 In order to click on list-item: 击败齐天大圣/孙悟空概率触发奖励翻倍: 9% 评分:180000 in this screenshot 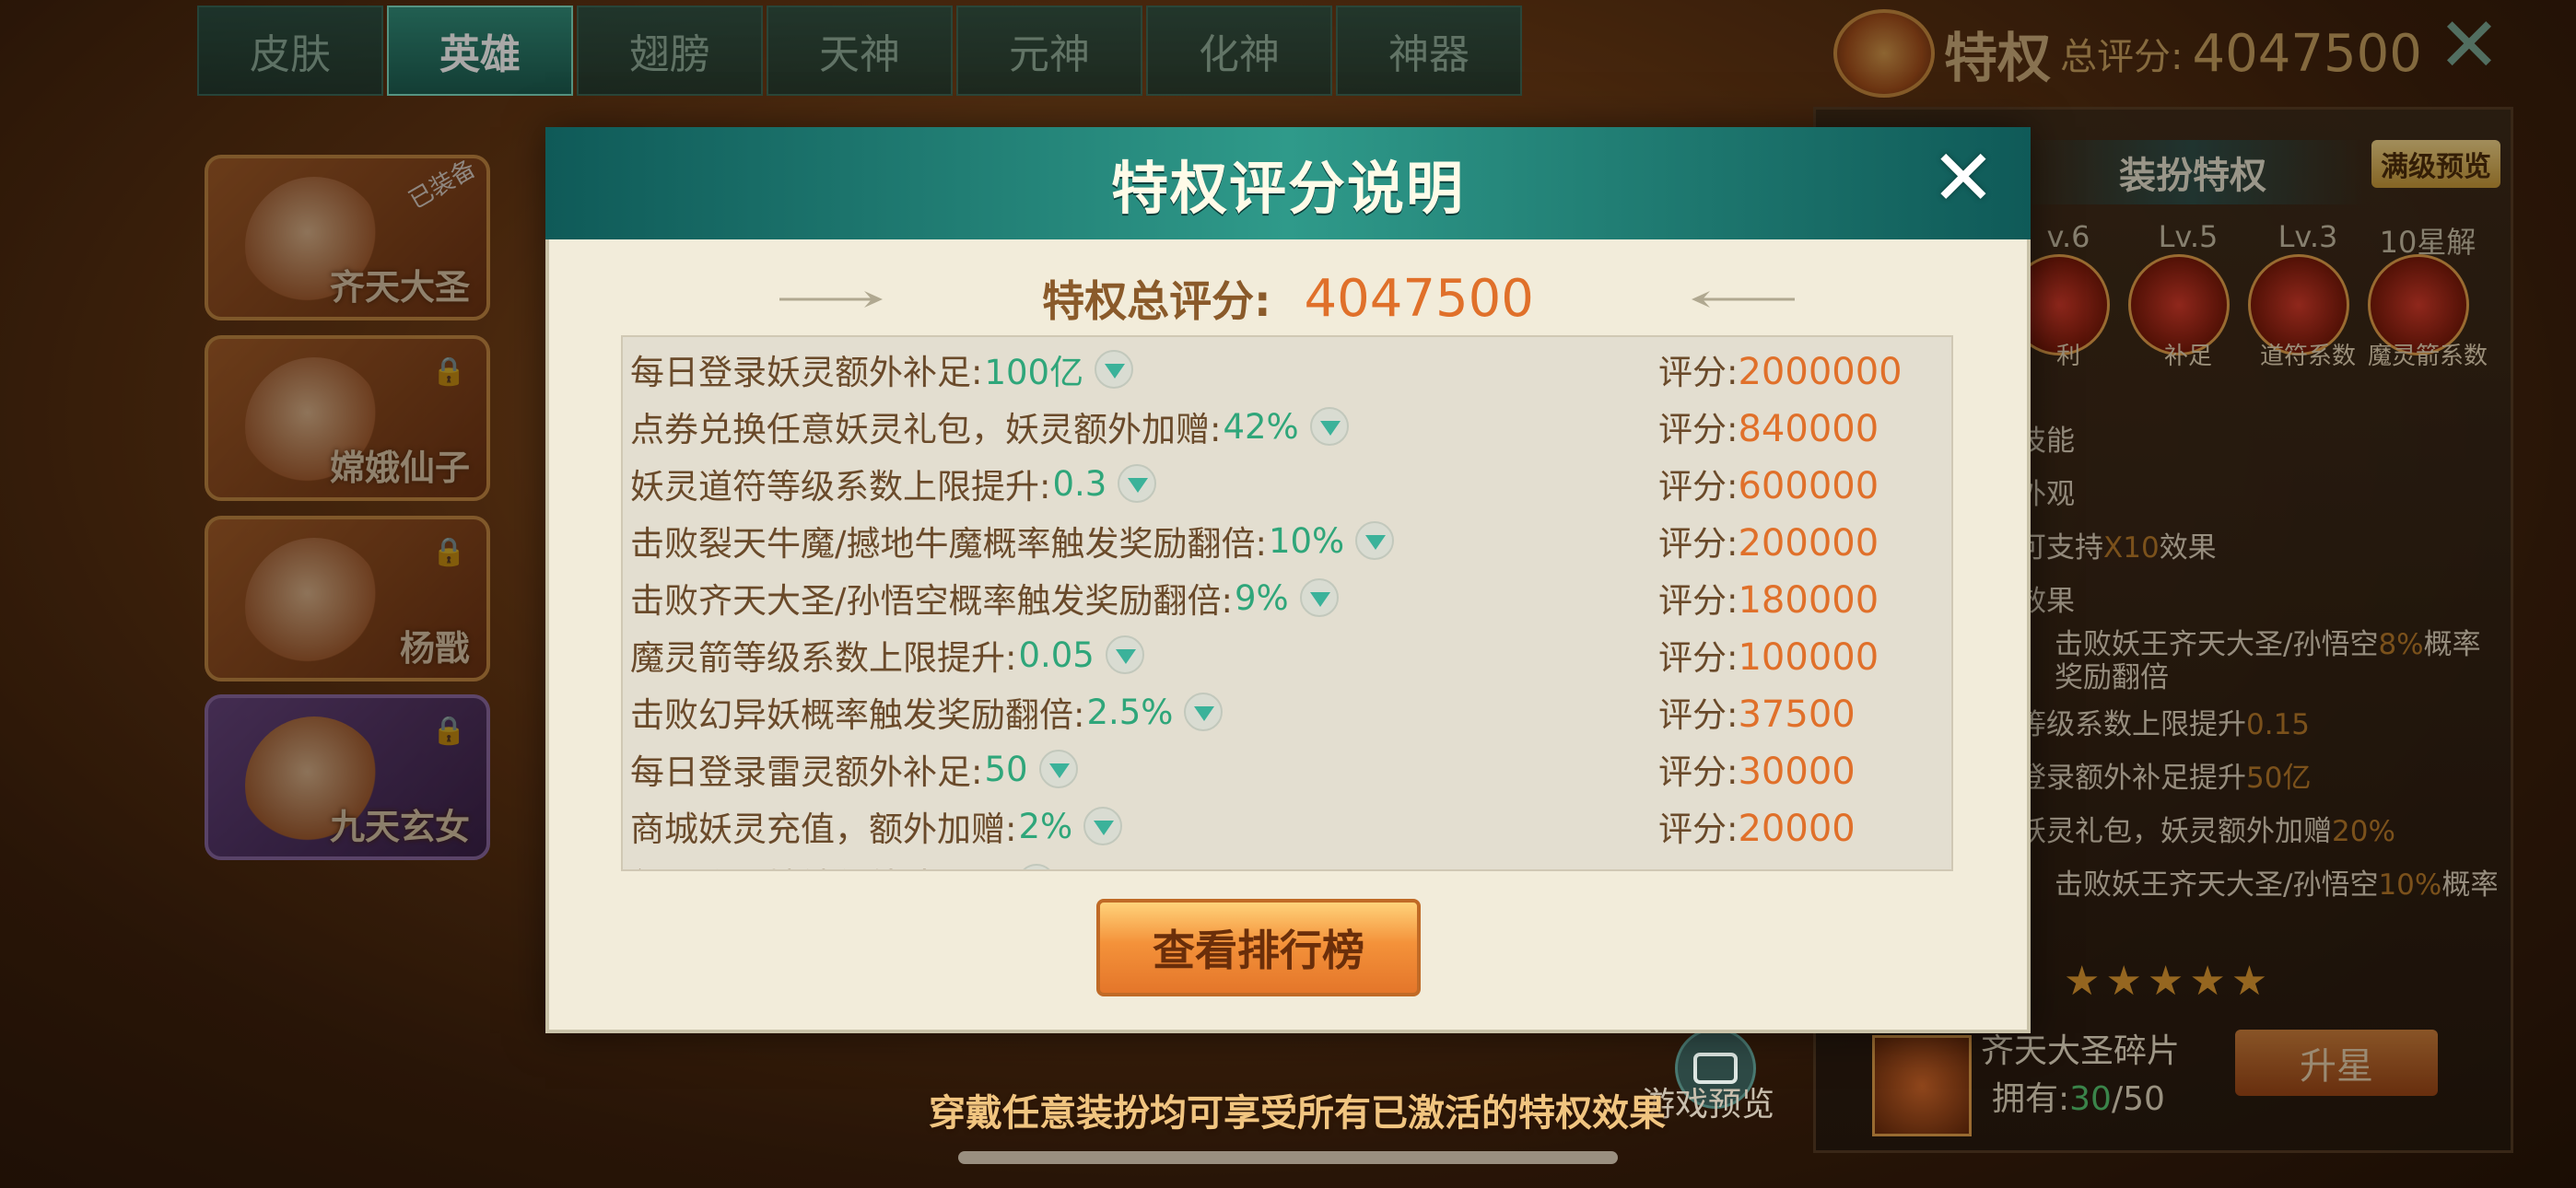, I will do `click(1254, 600)`.